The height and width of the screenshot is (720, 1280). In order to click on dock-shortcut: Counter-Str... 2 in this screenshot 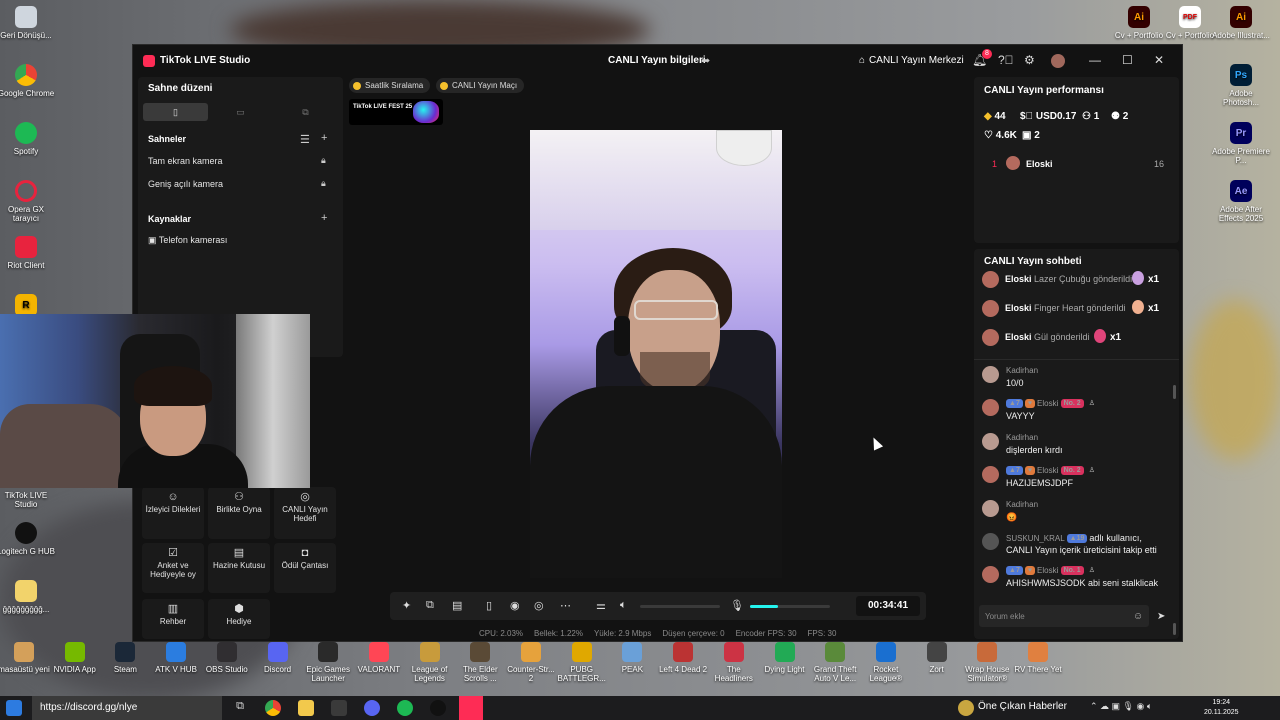, I will do `click(531, 662)`.